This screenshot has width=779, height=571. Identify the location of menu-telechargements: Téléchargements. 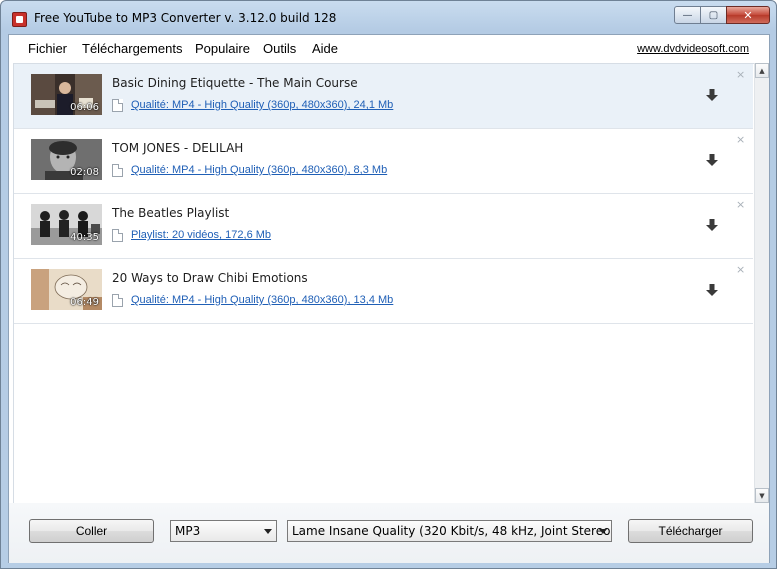
(132, 48).